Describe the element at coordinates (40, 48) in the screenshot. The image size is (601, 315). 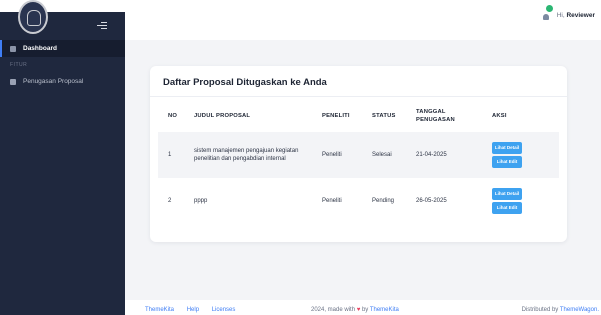
I see `sidebar-item-label: Dashboard` at that location.